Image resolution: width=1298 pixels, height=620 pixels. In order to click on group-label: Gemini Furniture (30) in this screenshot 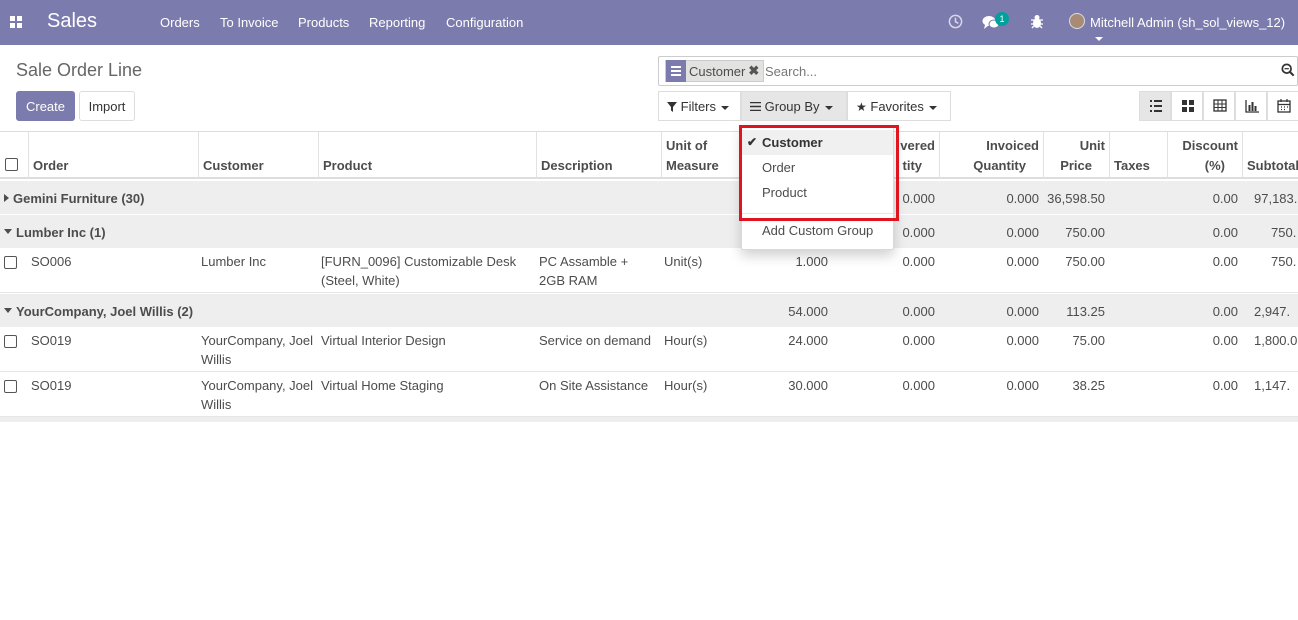, I will do `click(79, 198)`.